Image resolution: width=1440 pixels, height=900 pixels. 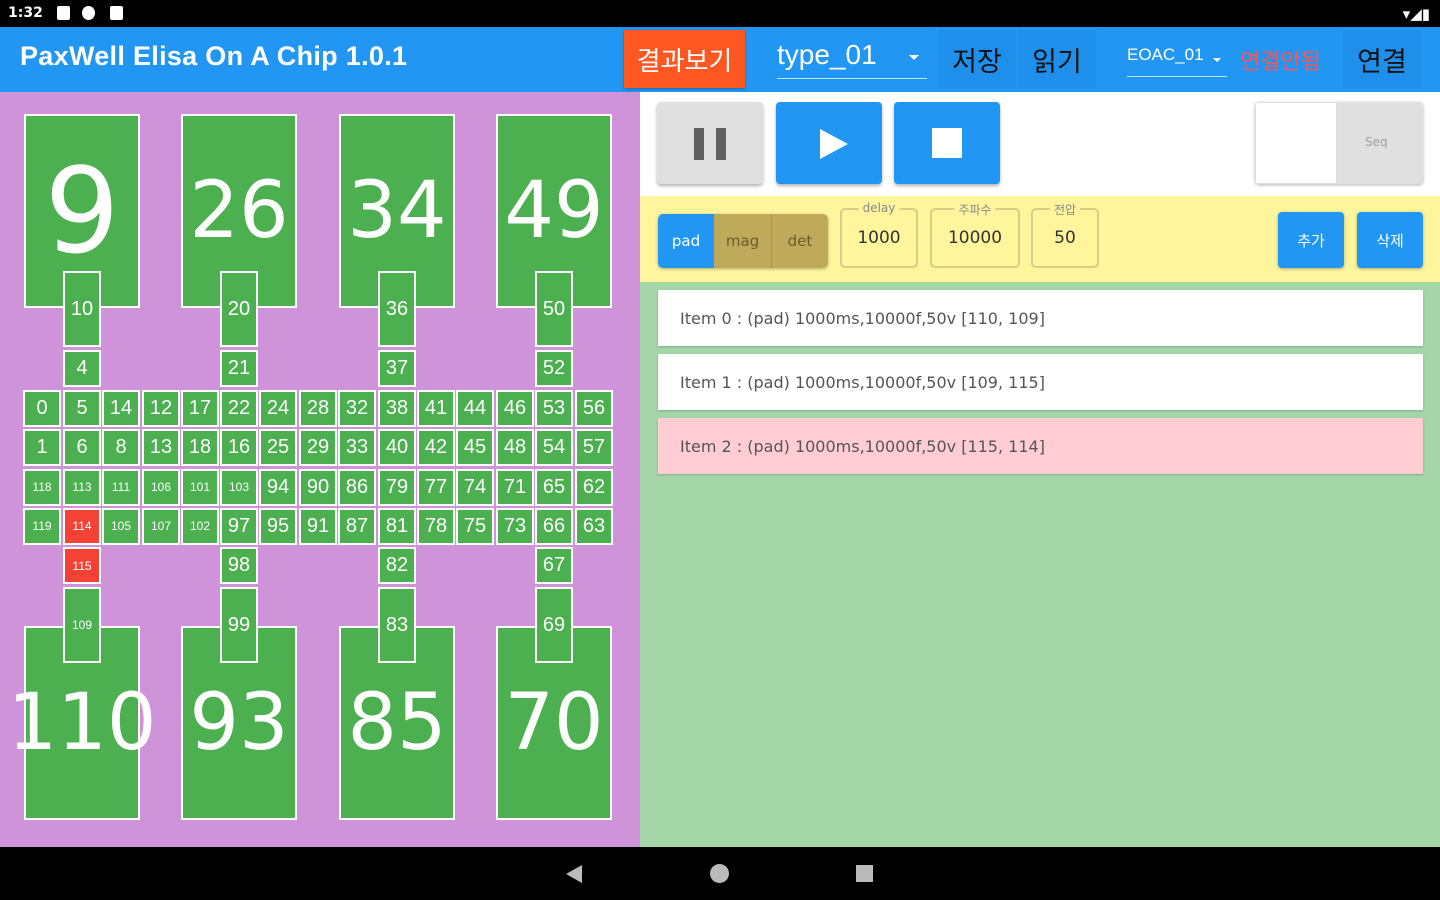 What do you see at coordinates (975, 234) in the screenshot?
I see `frequency-field: 주파수 10000` at bounding box center [975, 234].